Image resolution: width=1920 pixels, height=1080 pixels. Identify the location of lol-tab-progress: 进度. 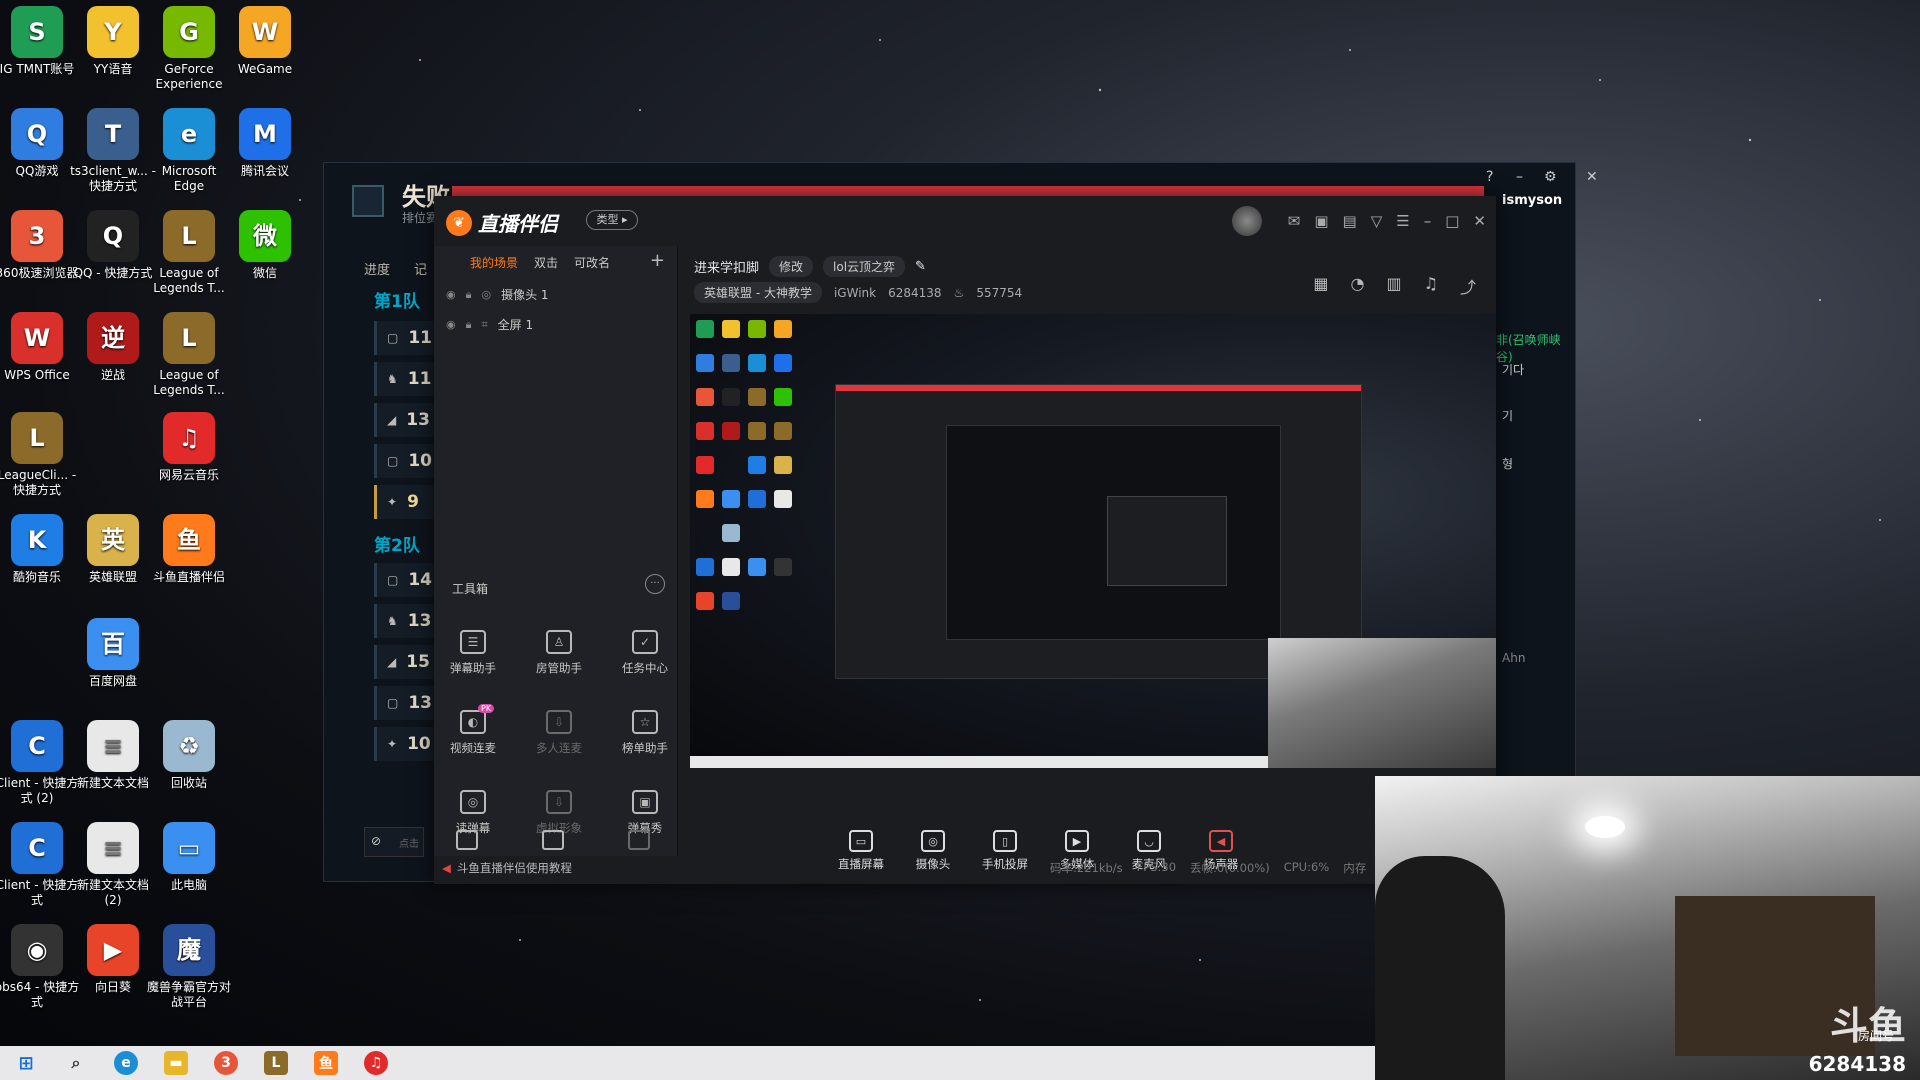
(377, 268).